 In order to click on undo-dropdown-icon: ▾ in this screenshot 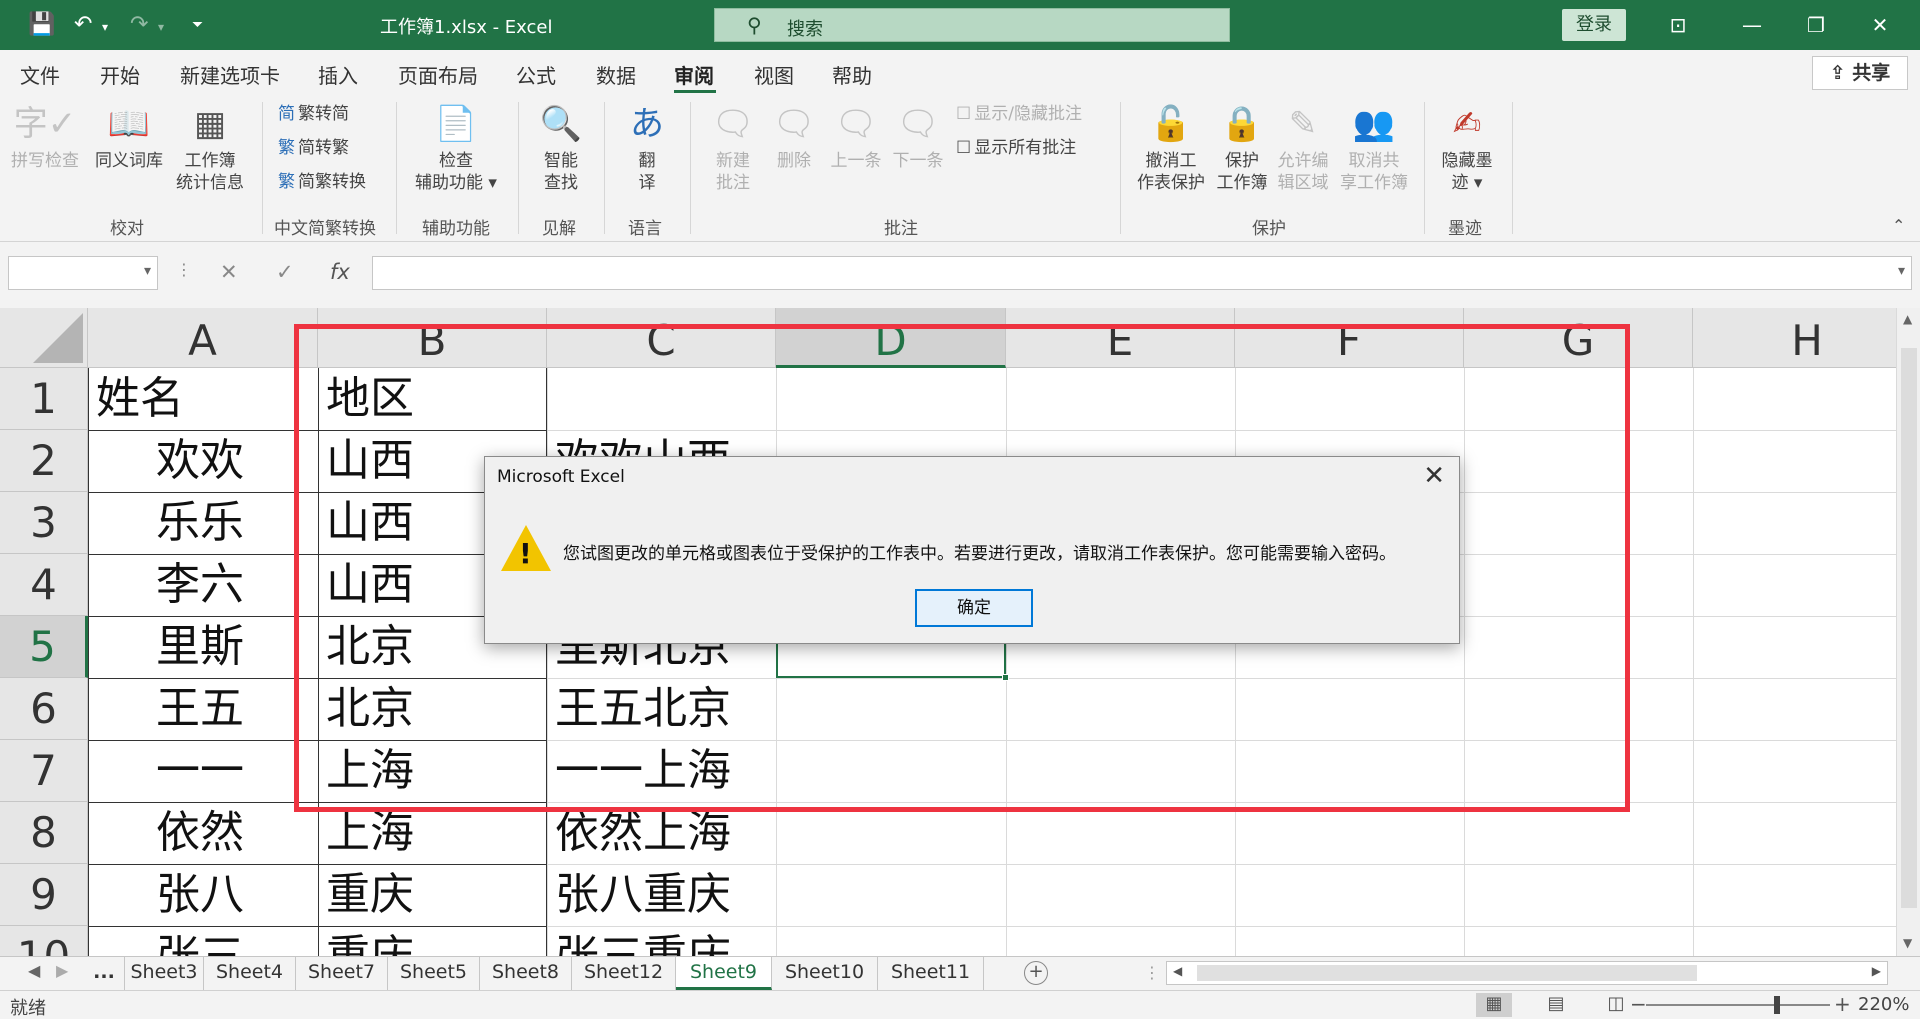, I will do `click(105, 27)`.